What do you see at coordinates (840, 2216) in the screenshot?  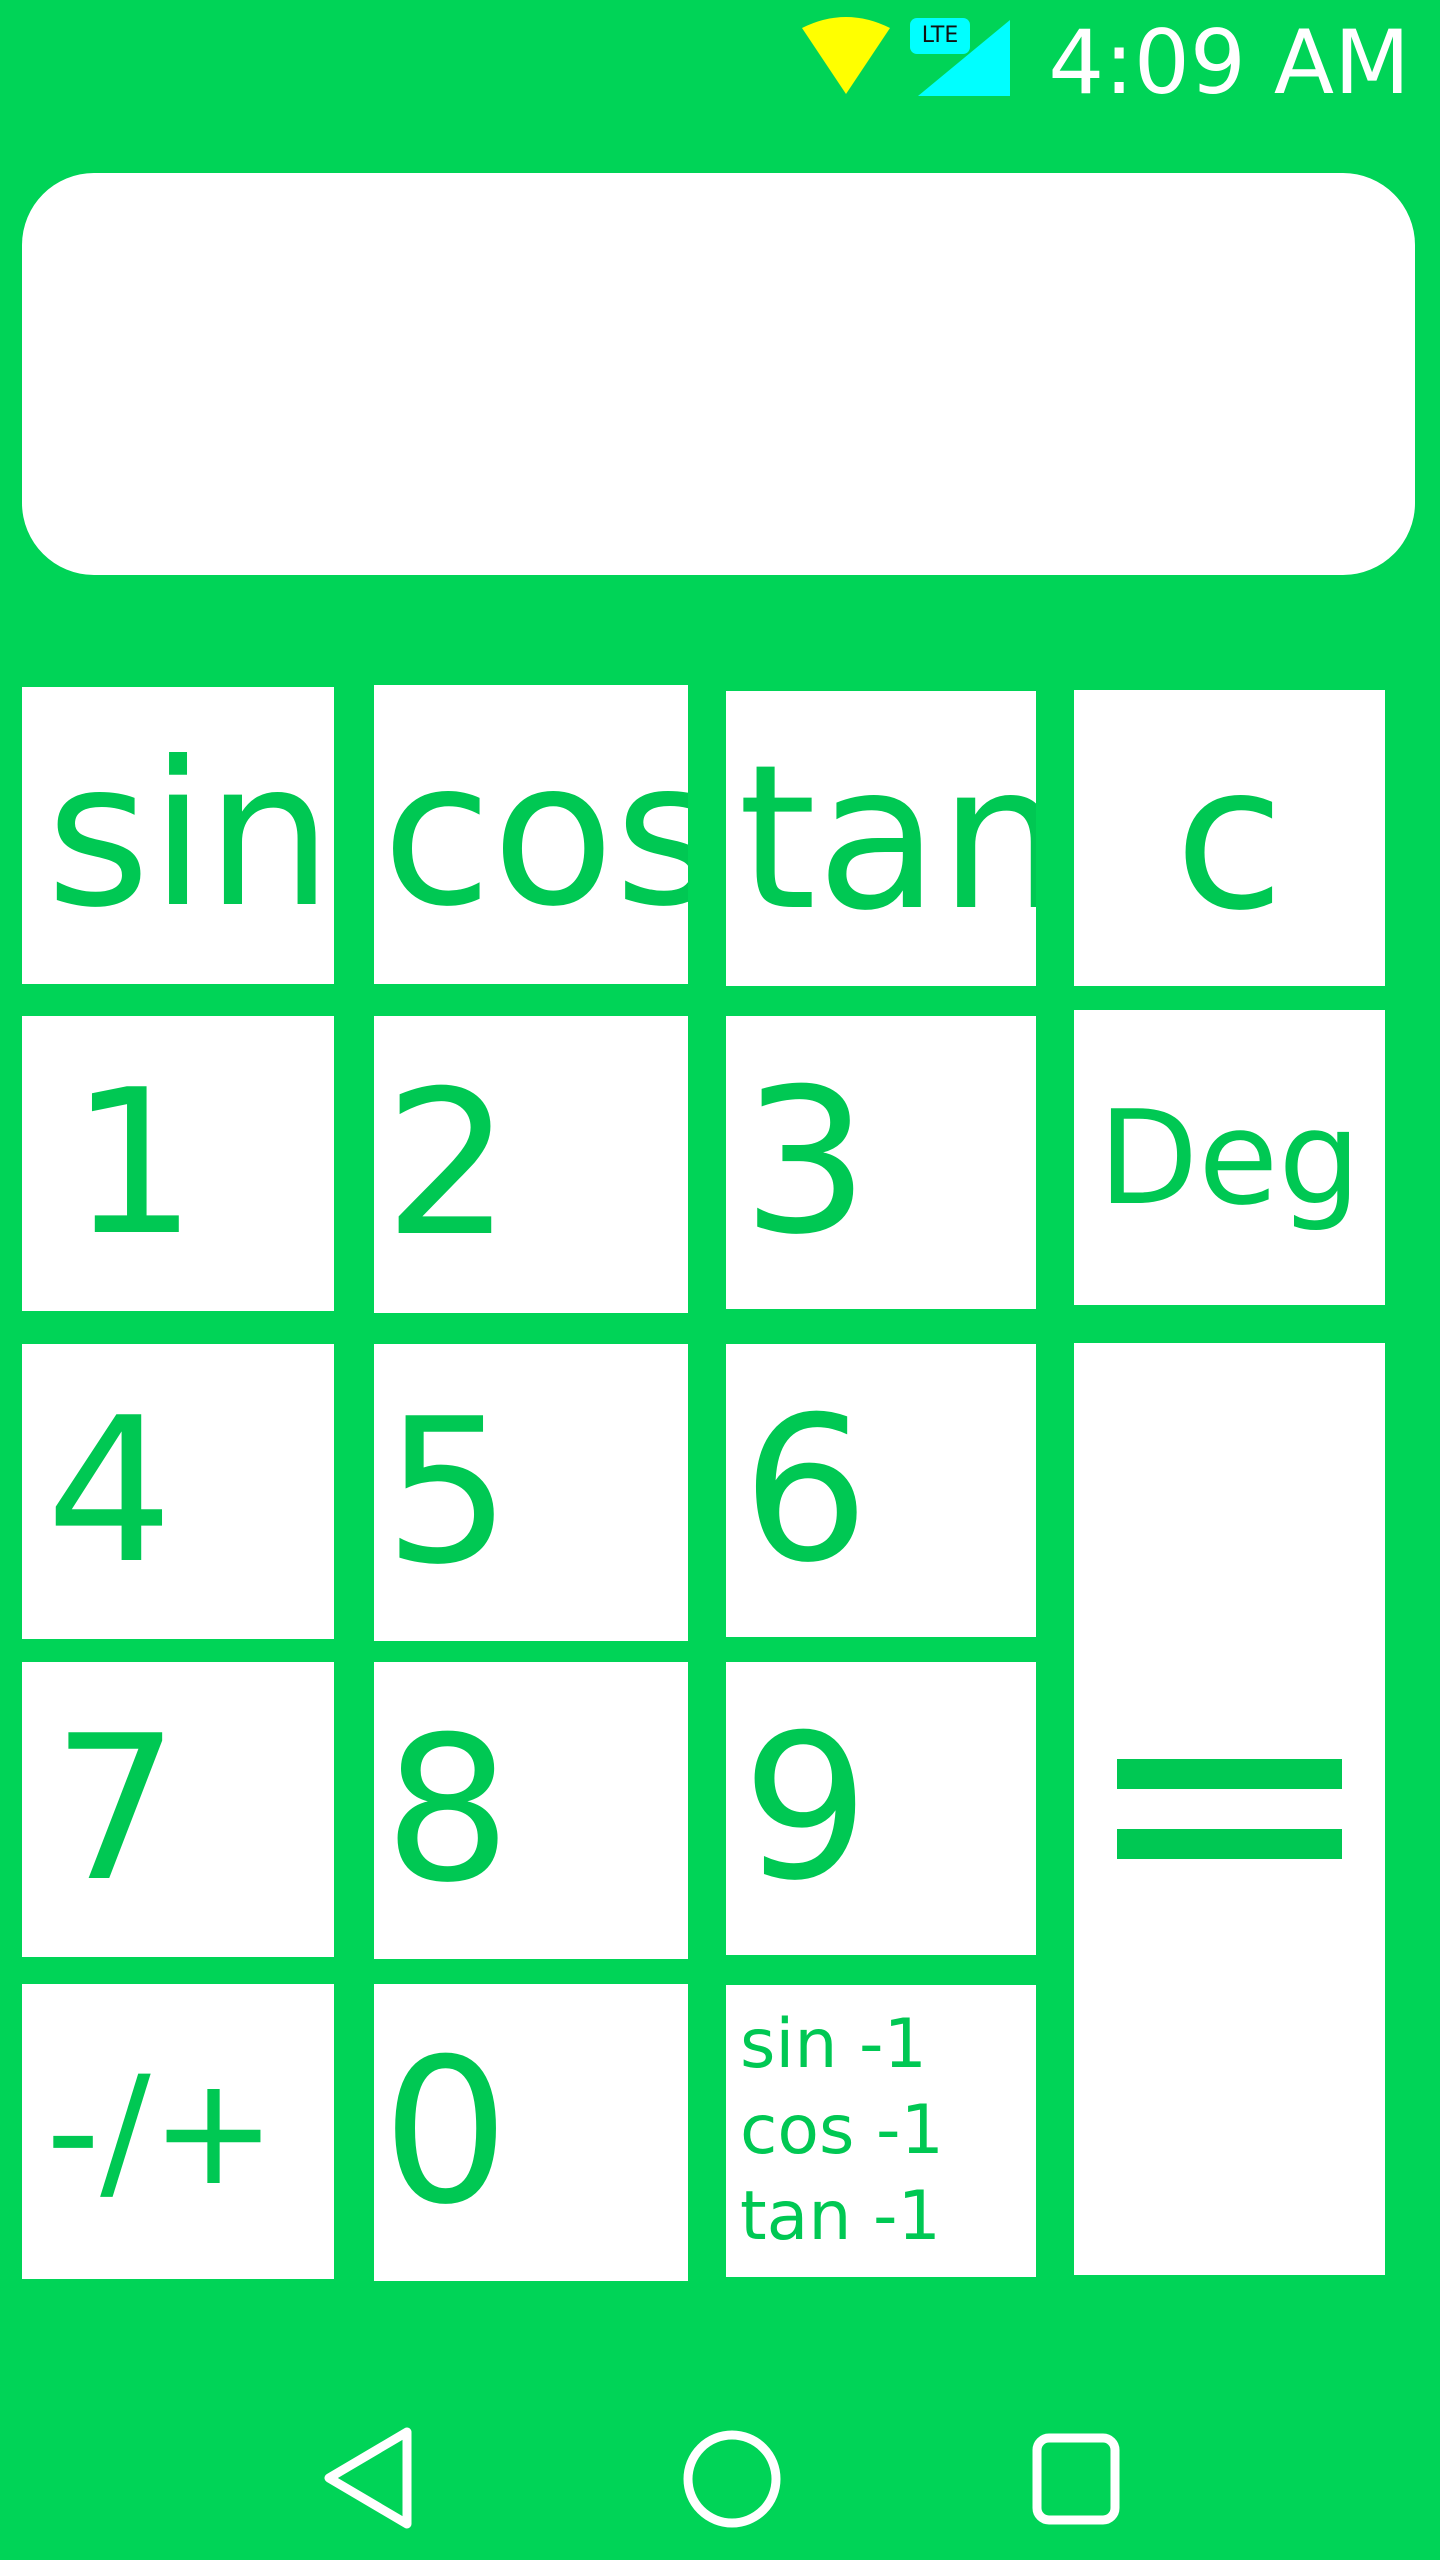 I see `arctan-label: tan -1` at bounding box center [840, 2216].